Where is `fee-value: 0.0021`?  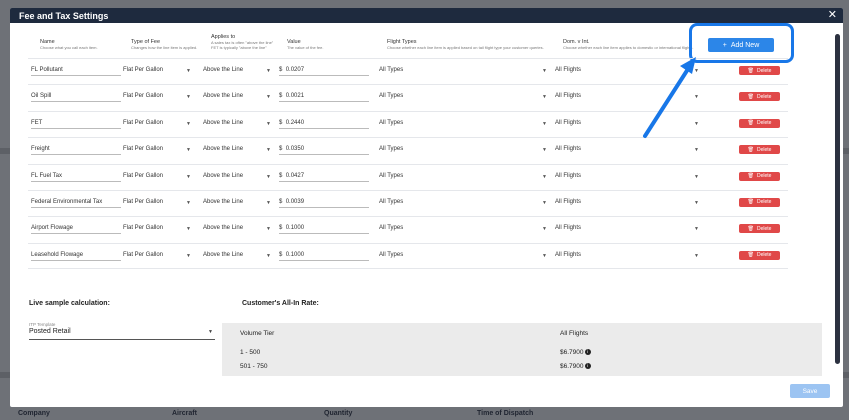 fee-value: 0.0021 is located at coordinates (295, 96).